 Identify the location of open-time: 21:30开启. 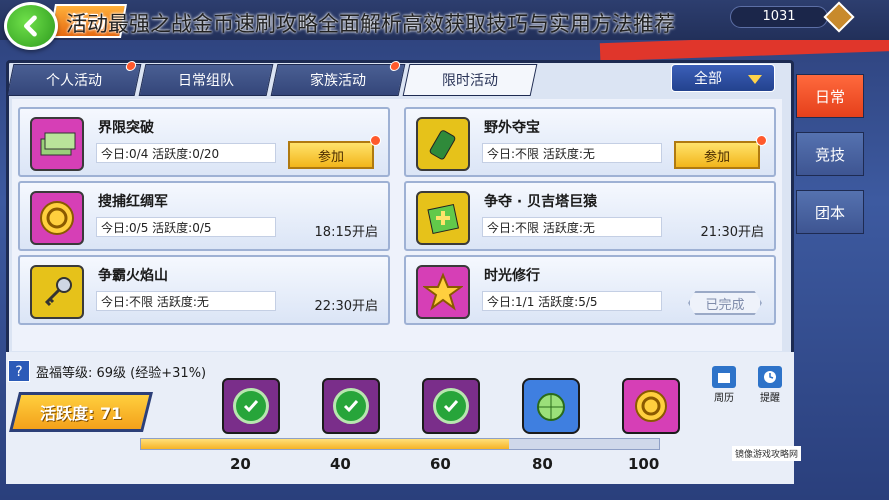
(732, 232).